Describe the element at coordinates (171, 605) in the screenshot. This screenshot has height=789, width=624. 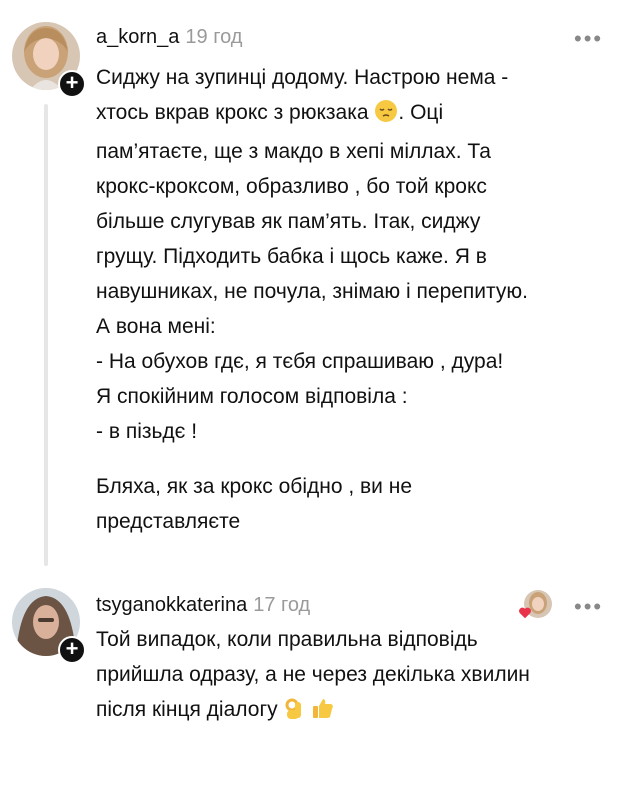
I see `username: tsyganokkaterina` at that location.